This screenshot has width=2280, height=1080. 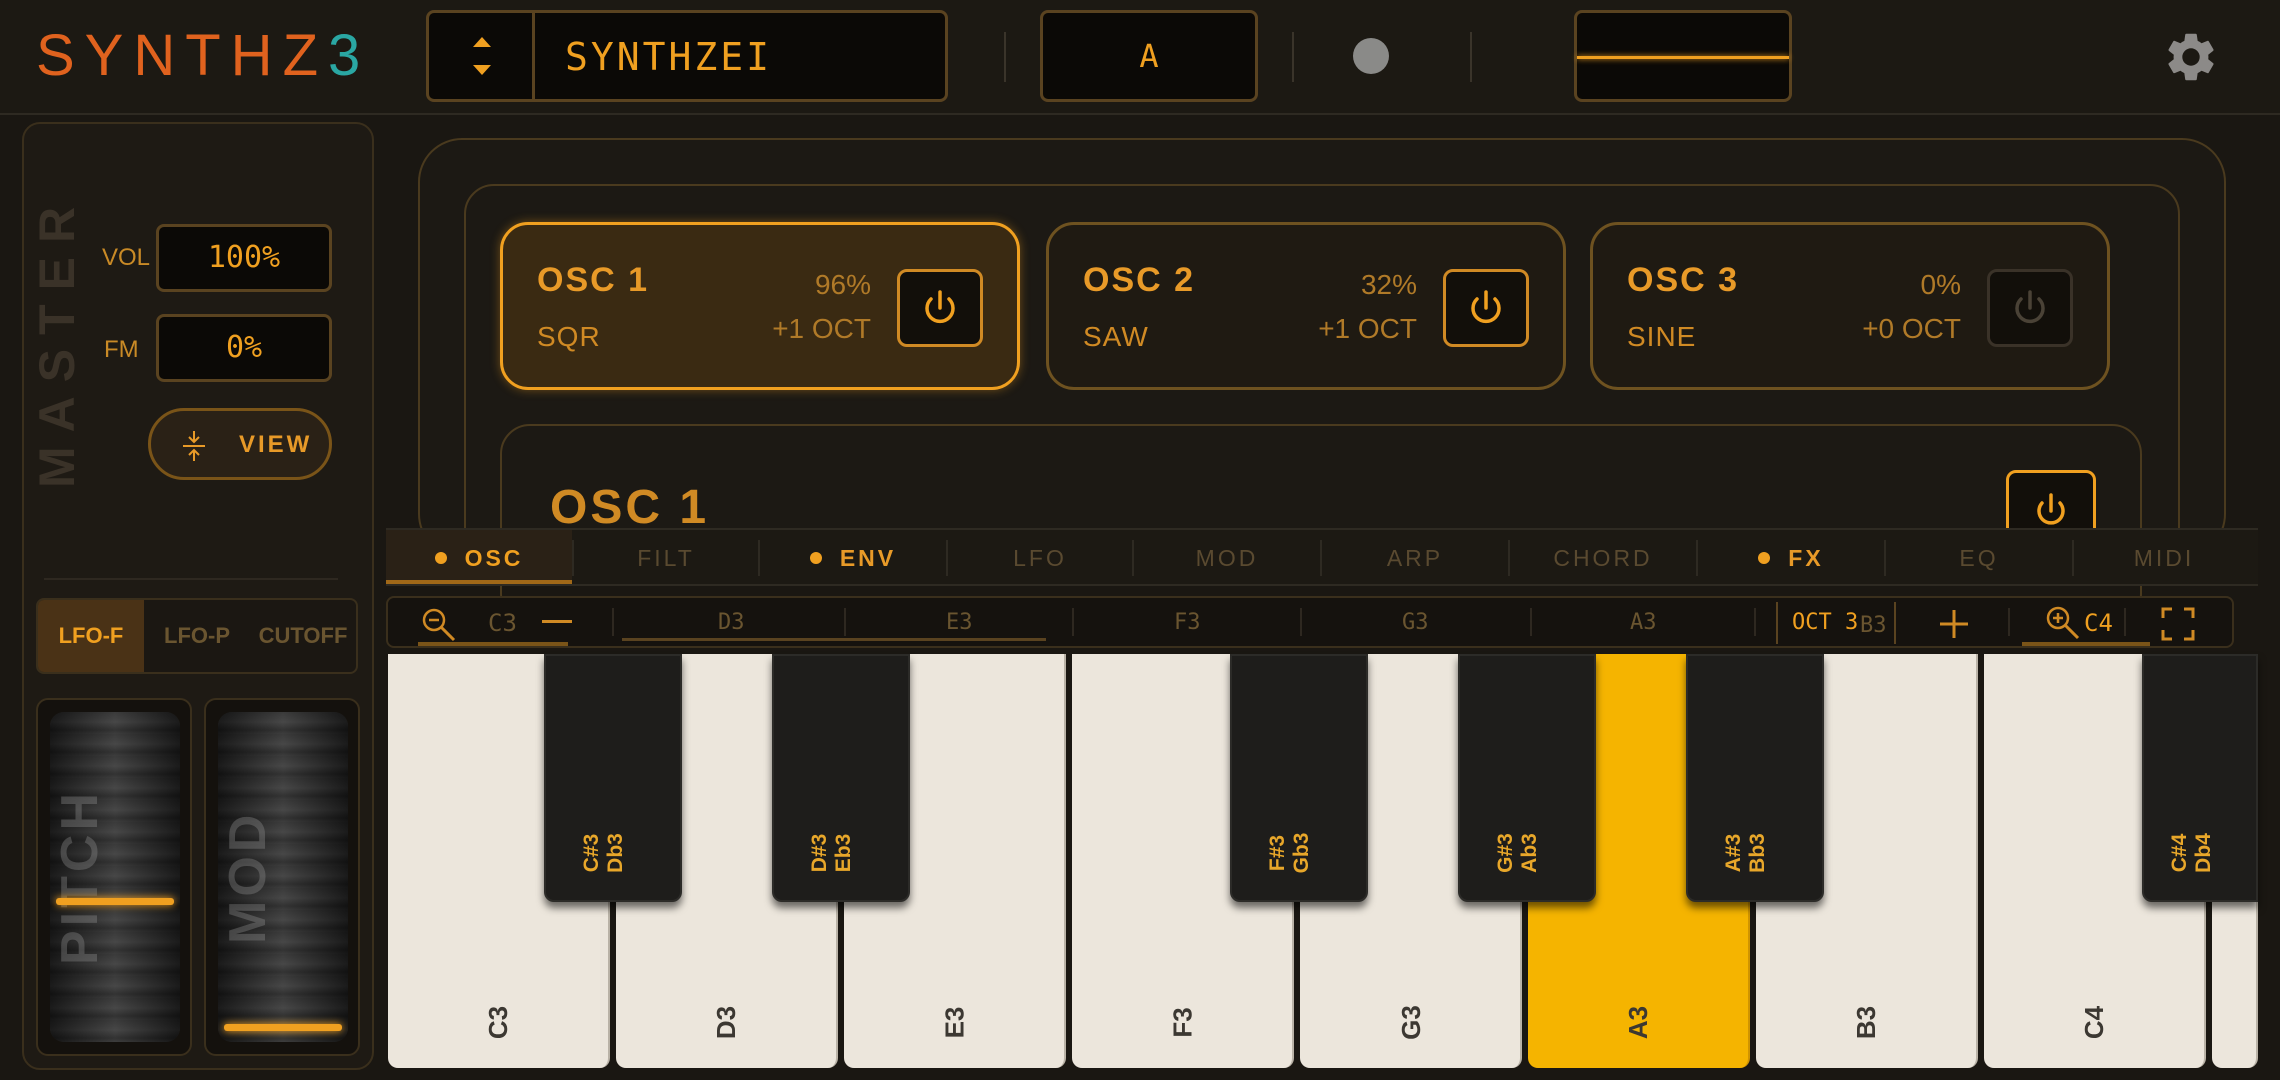 What do you see at coordinates (1321, 524) in the screenshot?
I see `osc-detail-panel` at bounding box center [1321, 524].